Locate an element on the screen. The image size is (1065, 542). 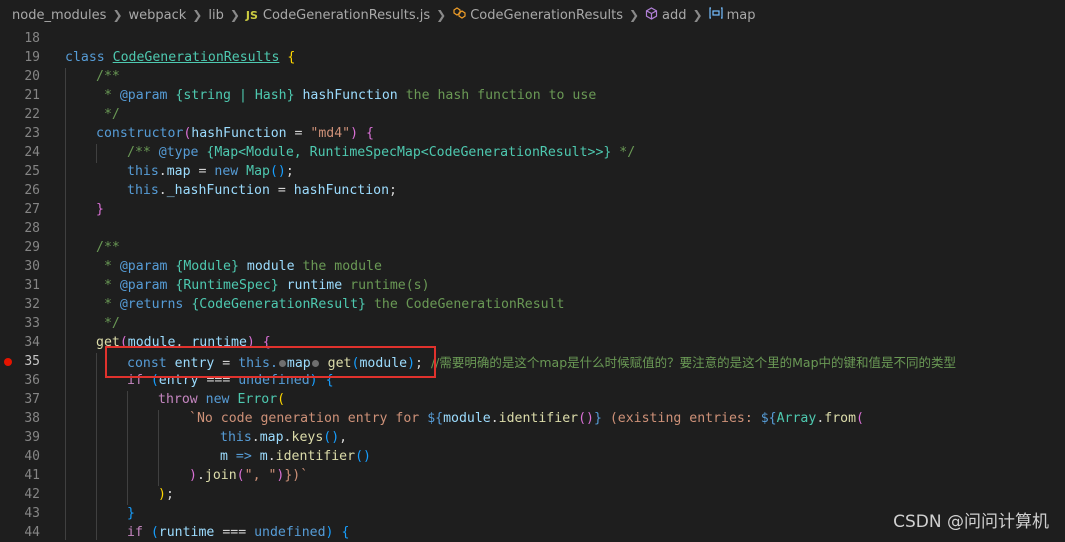
line-number: 25 is located at coordinates (32, 171).